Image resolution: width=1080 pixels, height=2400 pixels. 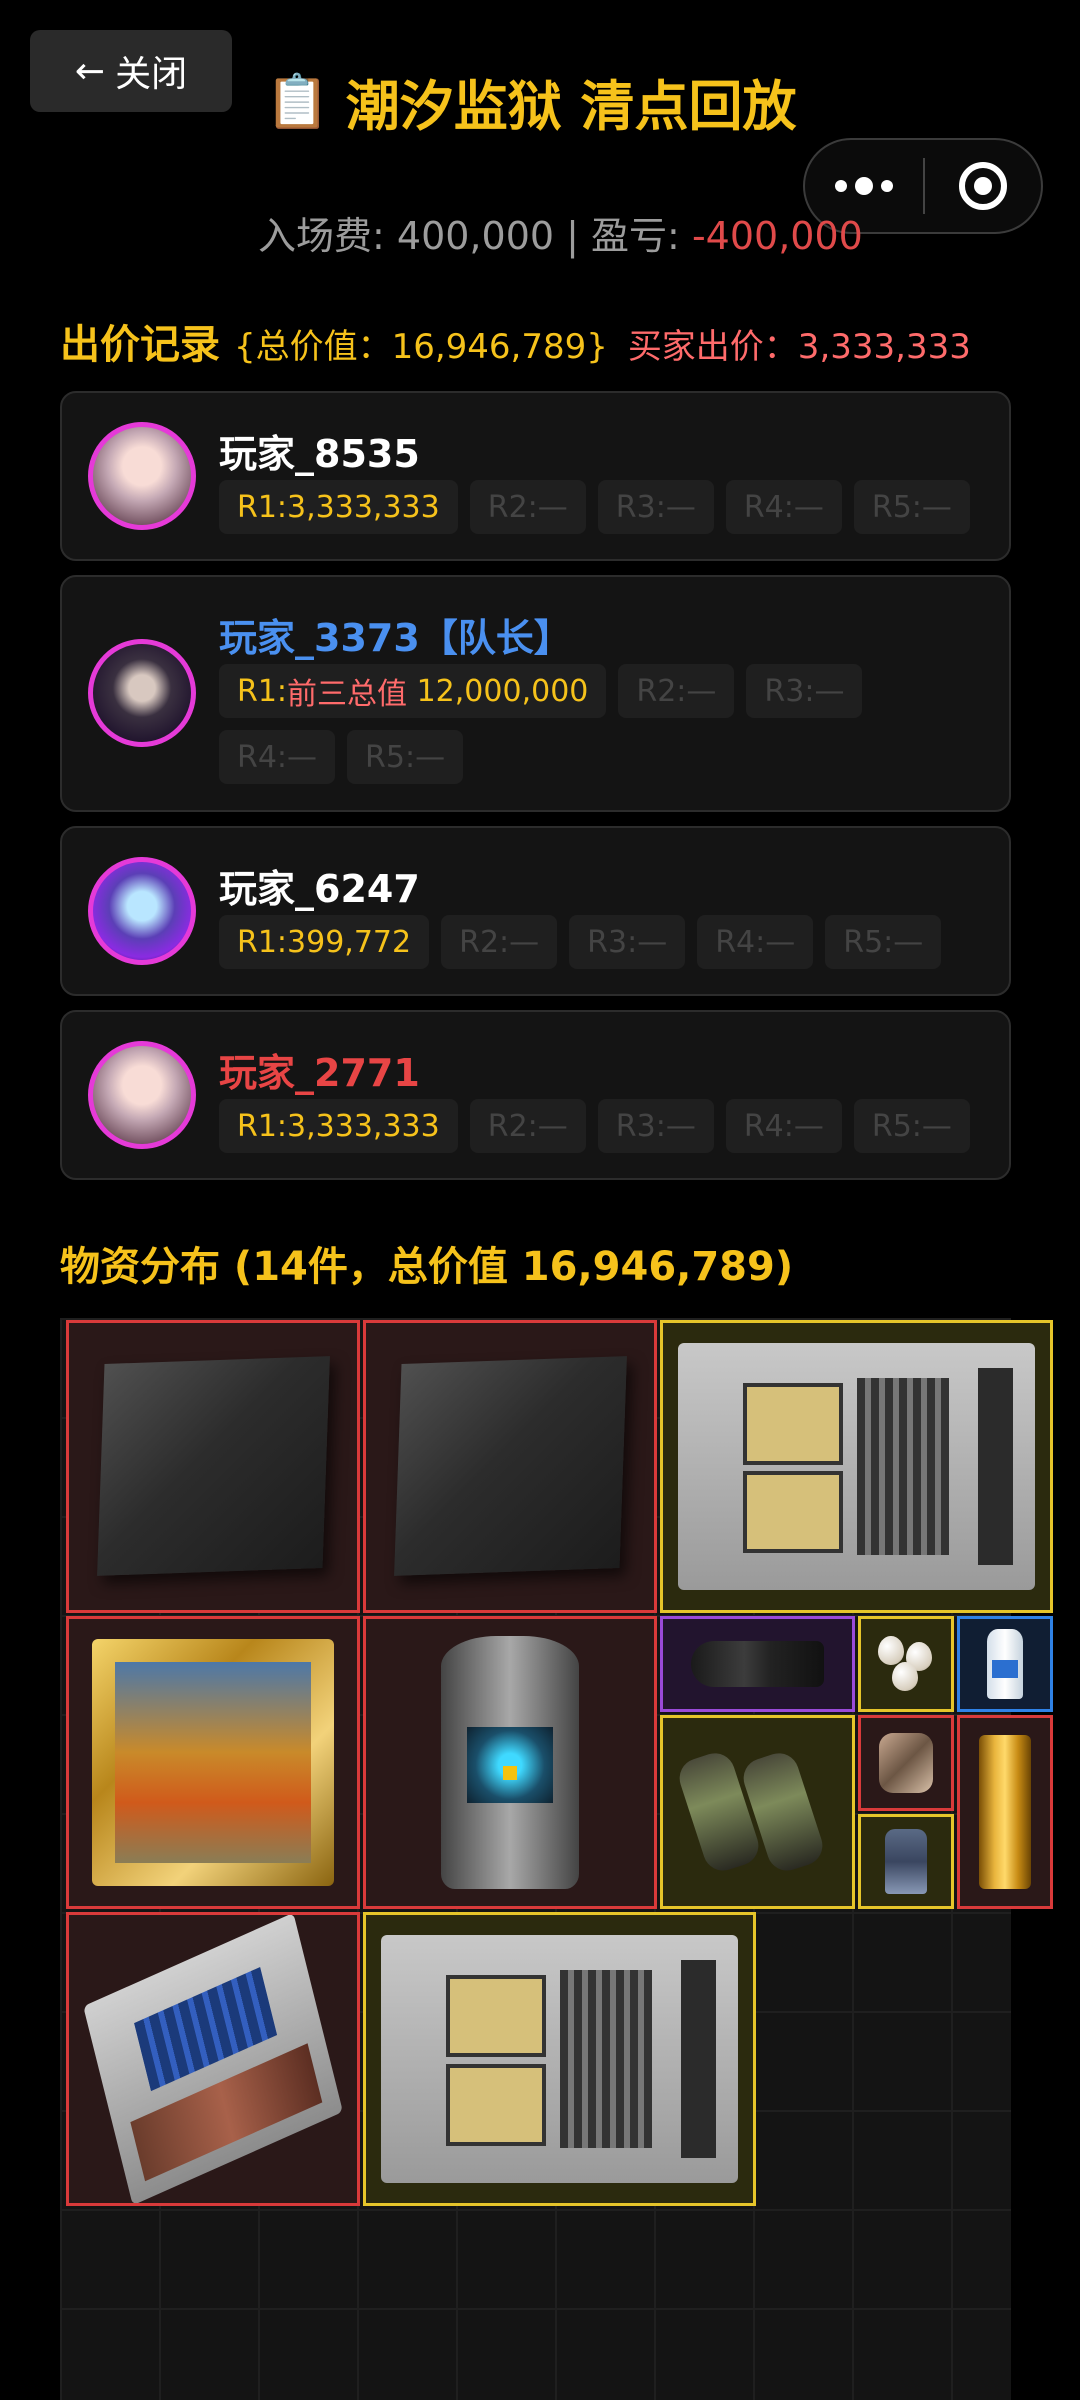 What do you see at coordinates (535, 911) in the screenshot?
I see `bid-card: 玩家_6247 R1:399,772 R2:— R3:— R4:— R5:—` at bounding box center [535, 911].